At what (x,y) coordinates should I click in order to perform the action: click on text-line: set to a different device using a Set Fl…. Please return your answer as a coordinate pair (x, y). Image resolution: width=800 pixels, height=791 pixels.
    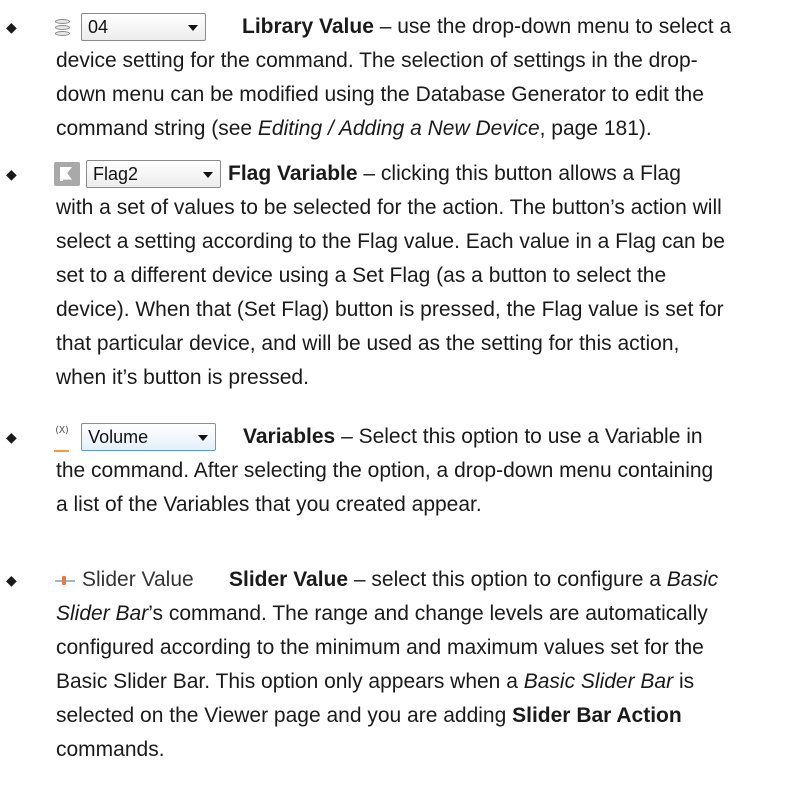
    Looking at the image, I should click on (361, 275).